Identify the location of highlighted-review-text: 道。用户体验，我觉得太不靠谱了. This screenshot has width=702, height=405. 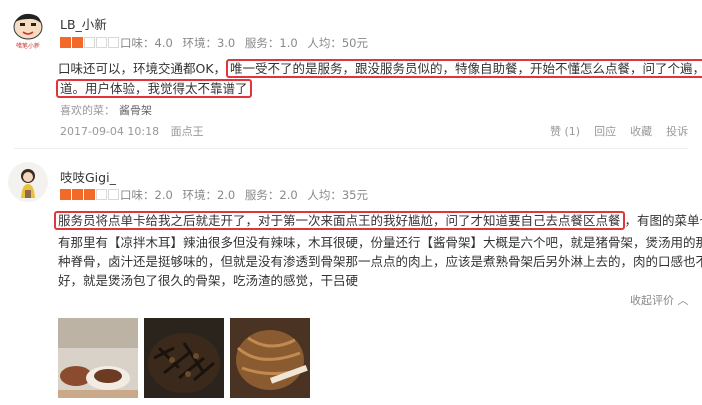
(154, 88).